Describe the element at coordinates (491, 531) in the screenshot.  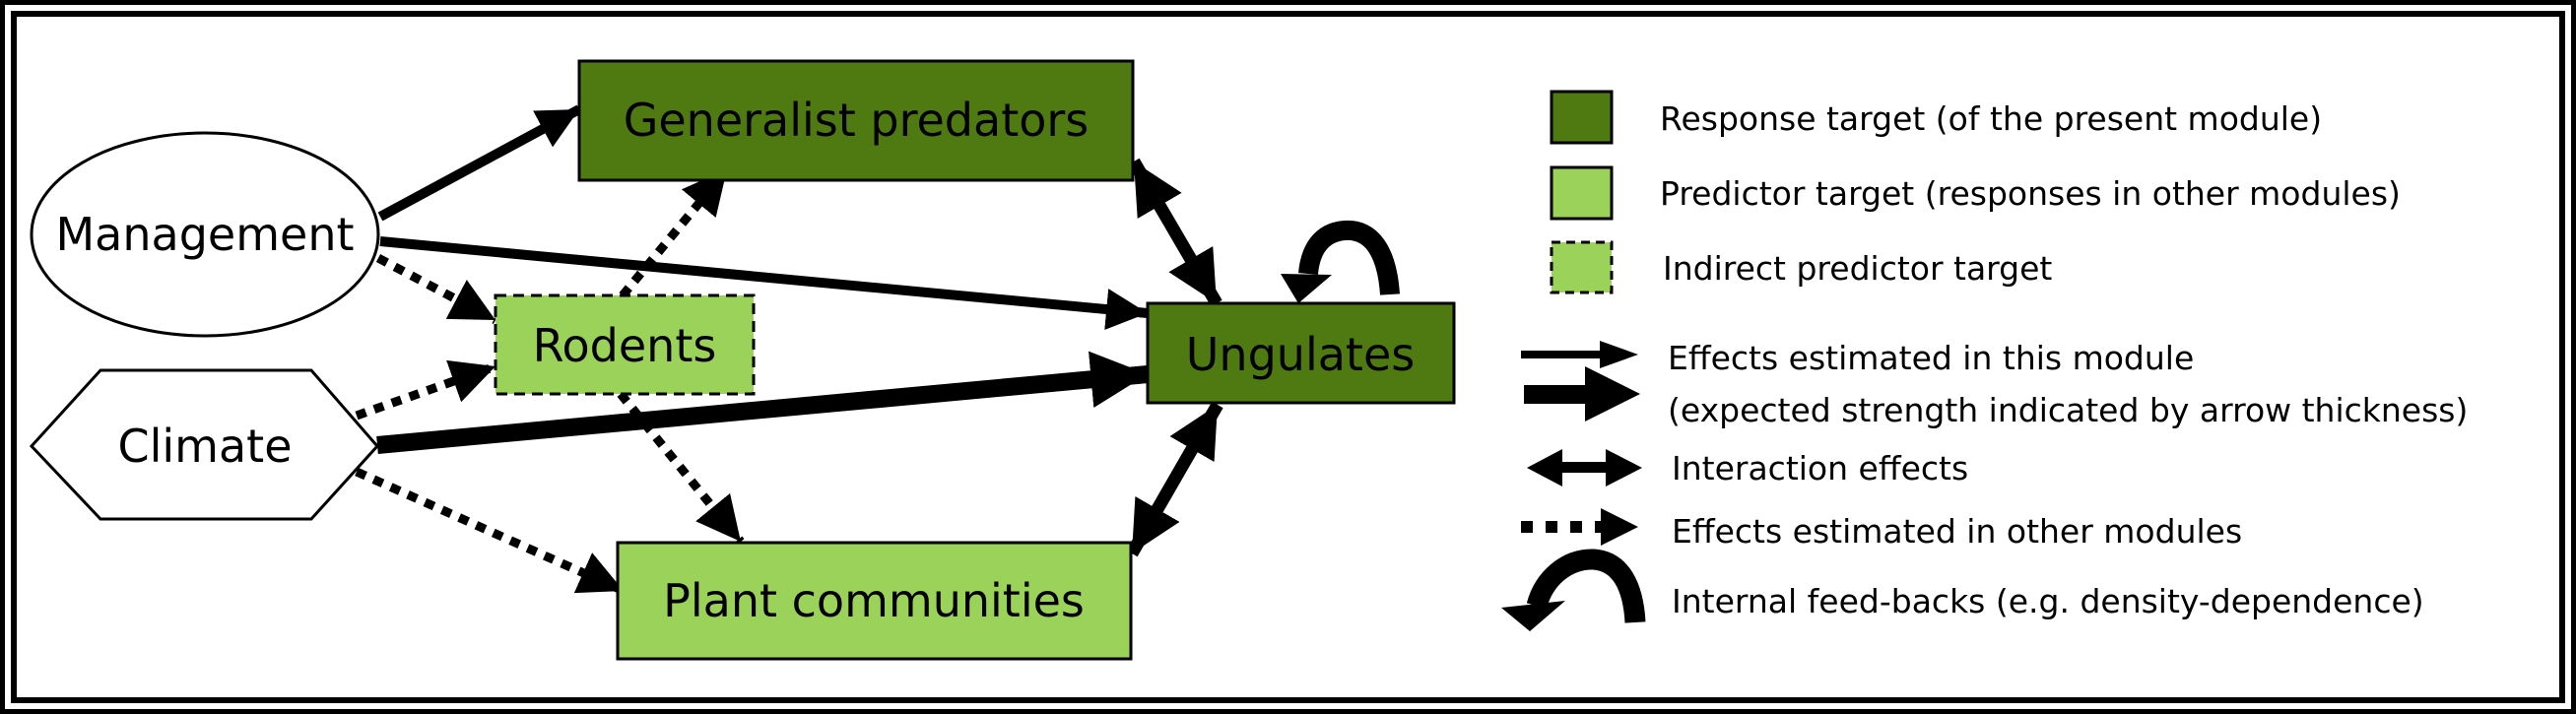
I see `edge-climate-to-plants` at that location.